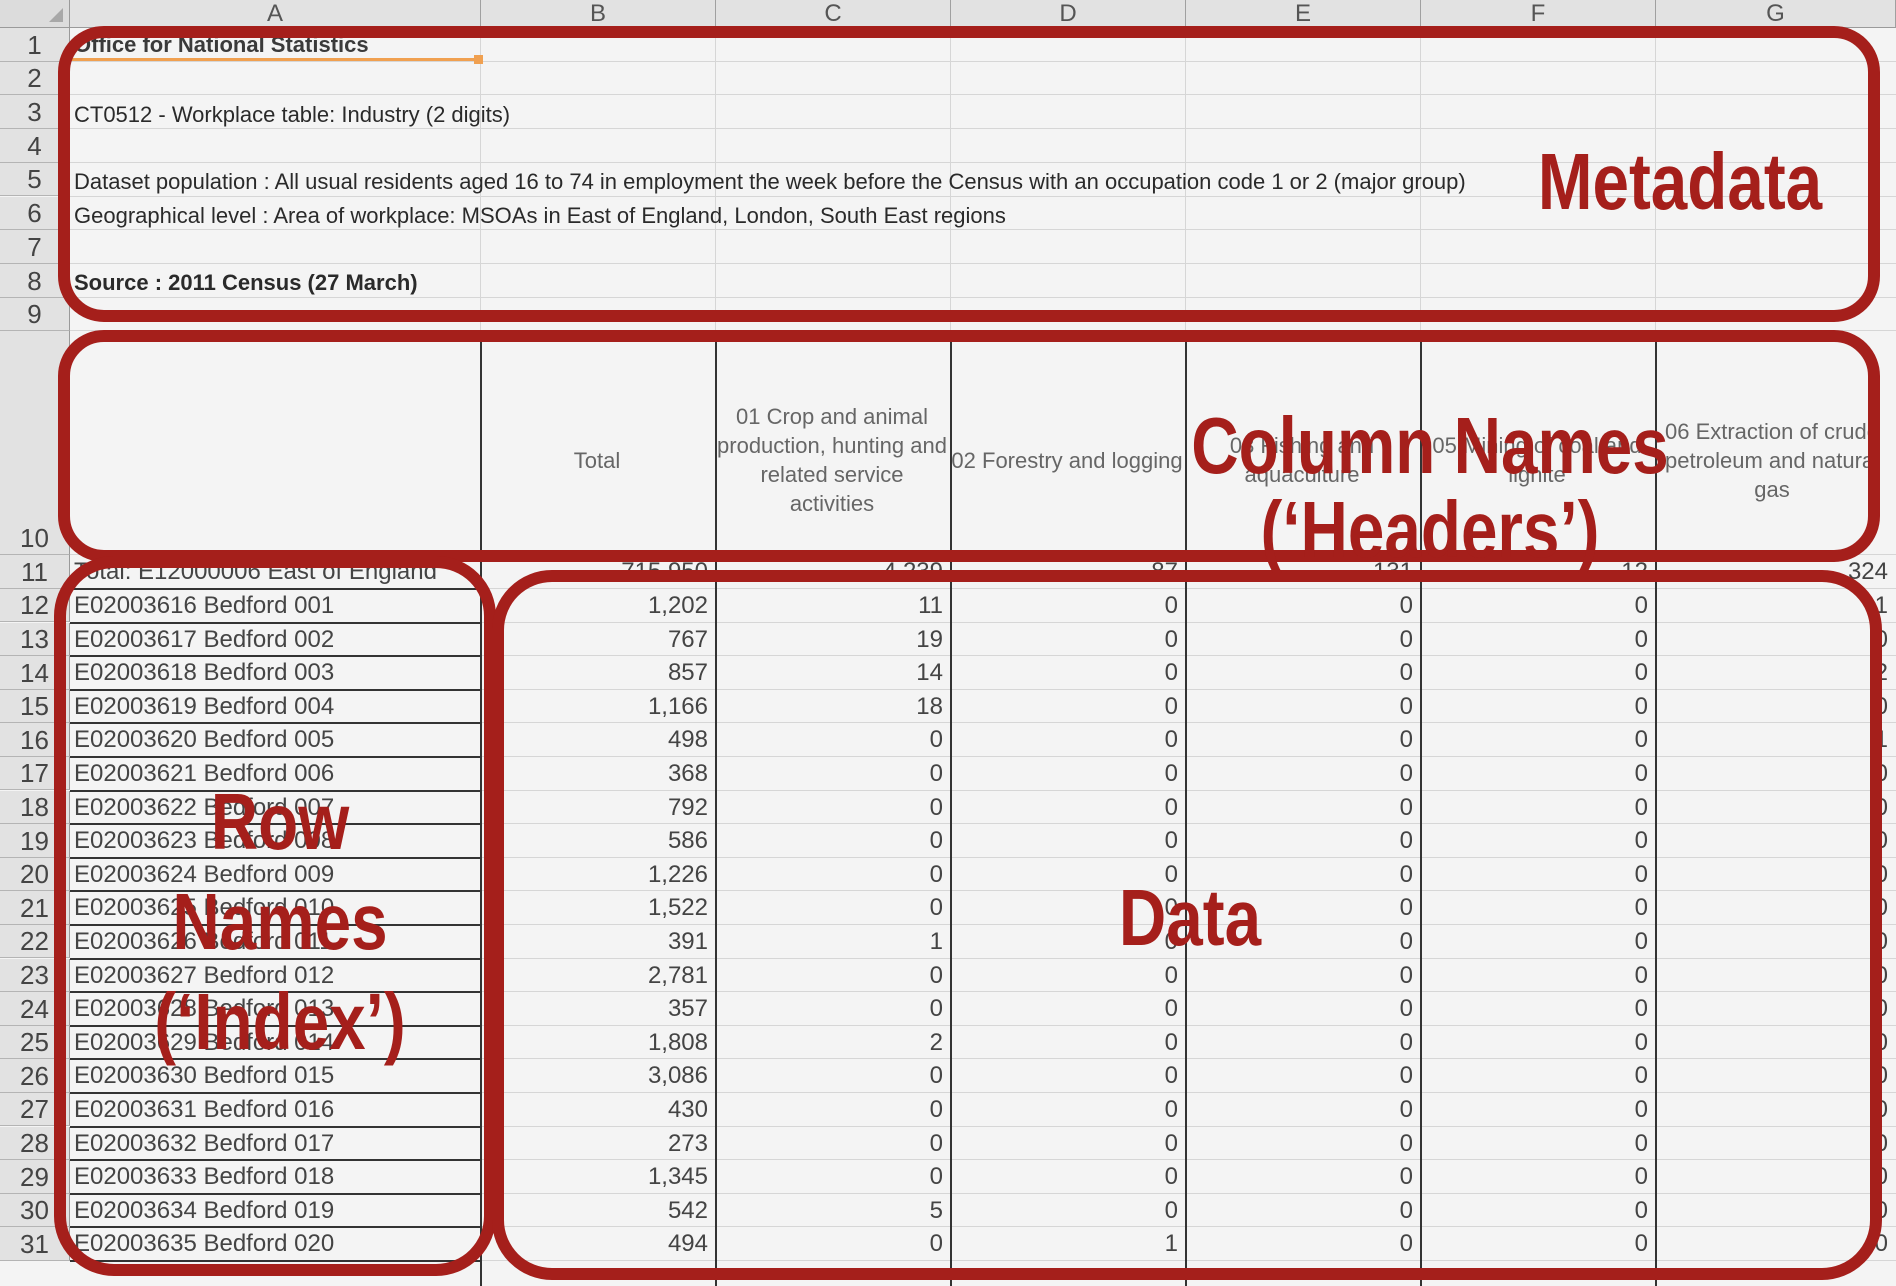  Describe the element at coordinates (1680, 181) in the screenshot. I see `metadata-label: Metadata` at that location.